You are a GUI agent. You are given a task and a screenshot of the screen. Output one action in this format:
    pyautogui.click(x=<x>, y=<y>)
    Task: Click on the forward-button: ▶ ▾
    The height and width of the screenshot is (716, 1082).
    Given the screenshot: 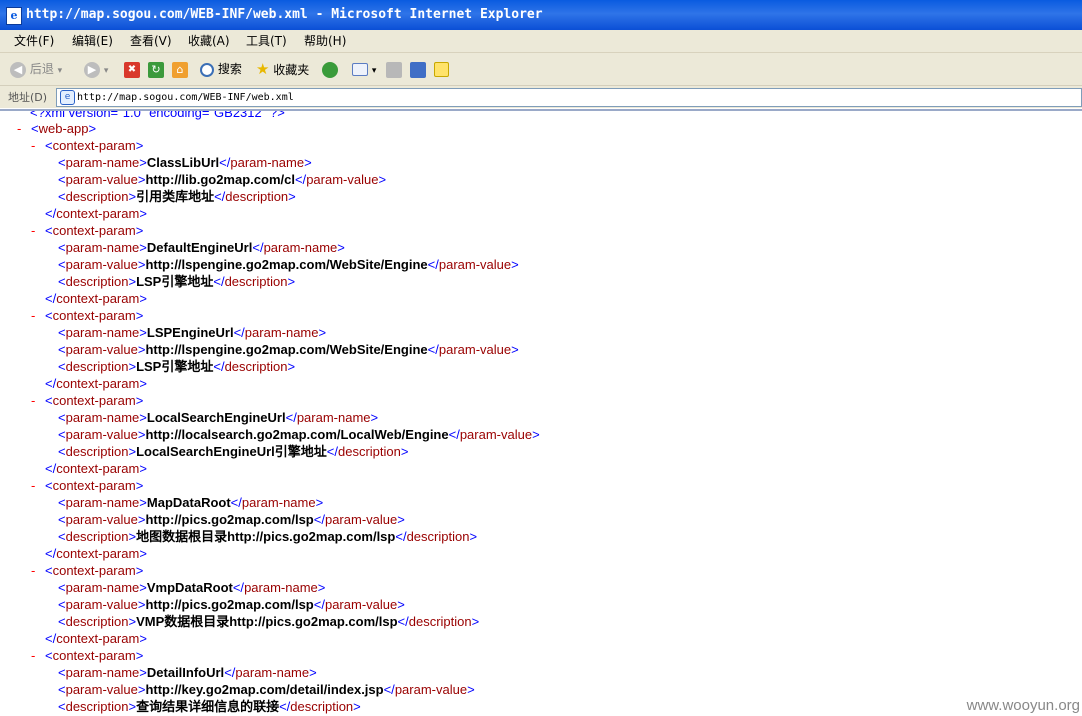 What is the action you would take?
    pyautogui.click(x=96, y=69)
    